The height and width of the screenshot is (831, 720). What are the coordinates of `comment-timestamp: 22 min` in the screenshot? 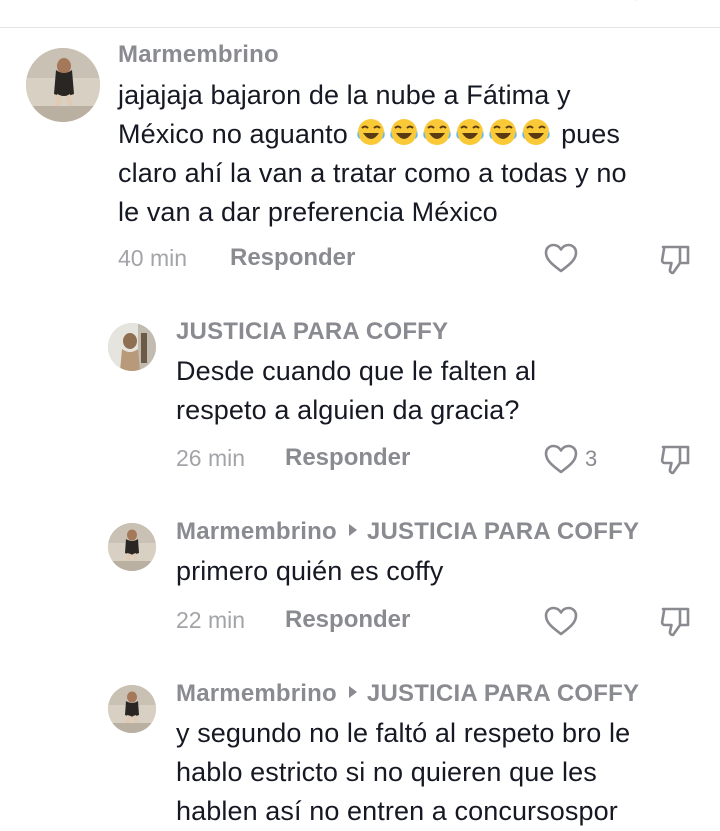 It's located at (211, 620).